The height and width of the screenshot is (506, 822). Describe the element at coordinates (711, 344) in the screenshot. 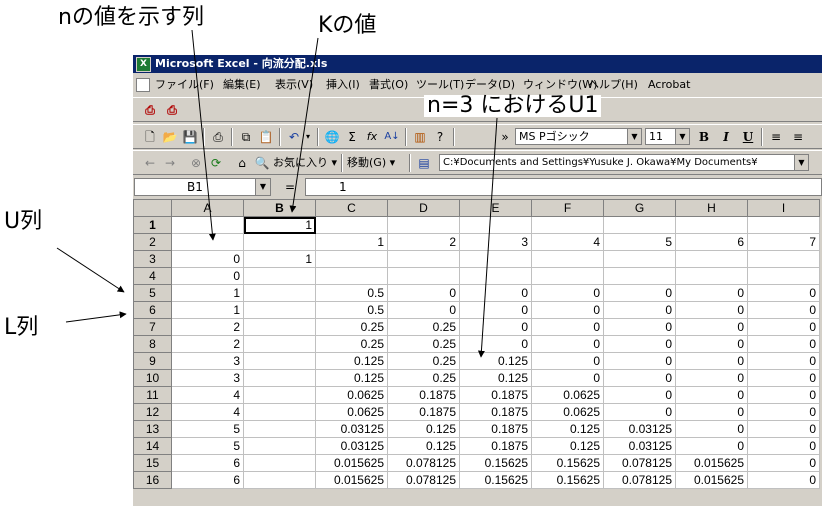

I see `cell-h8: 0` at that location.